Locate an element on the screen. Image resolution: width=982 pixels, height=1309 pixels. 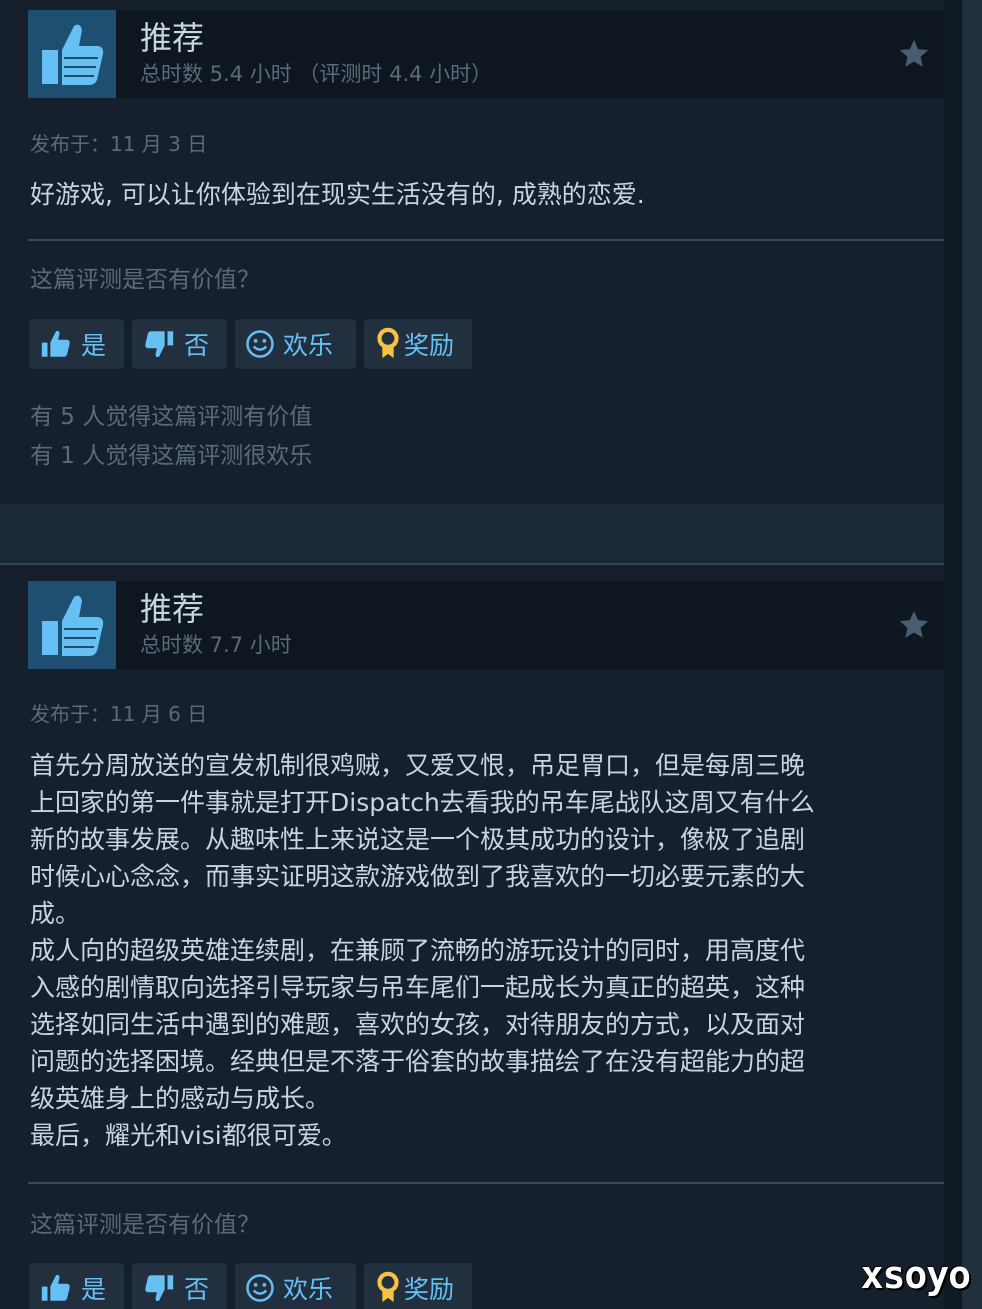
posted-date: 发布于：11 月 6 日 is located at coordinates (119, 714).